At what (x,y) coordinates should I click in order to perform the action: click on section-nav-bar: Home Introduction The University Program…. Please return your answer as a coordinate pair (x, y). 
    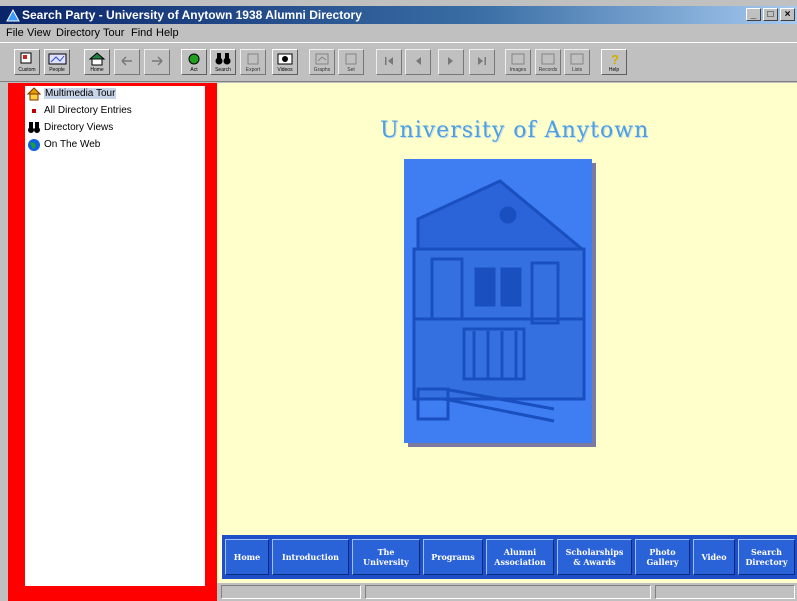
    Looking at the image, I should click on (509, 557).